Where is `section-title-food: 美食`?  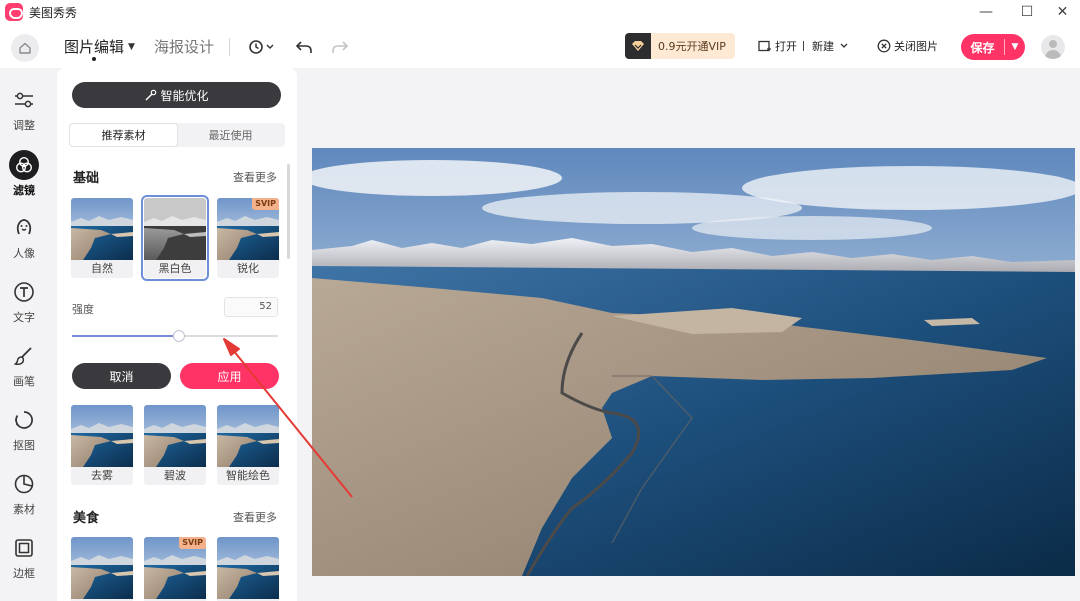 section-title-food: 美食 is located at coordinates (86, 518).